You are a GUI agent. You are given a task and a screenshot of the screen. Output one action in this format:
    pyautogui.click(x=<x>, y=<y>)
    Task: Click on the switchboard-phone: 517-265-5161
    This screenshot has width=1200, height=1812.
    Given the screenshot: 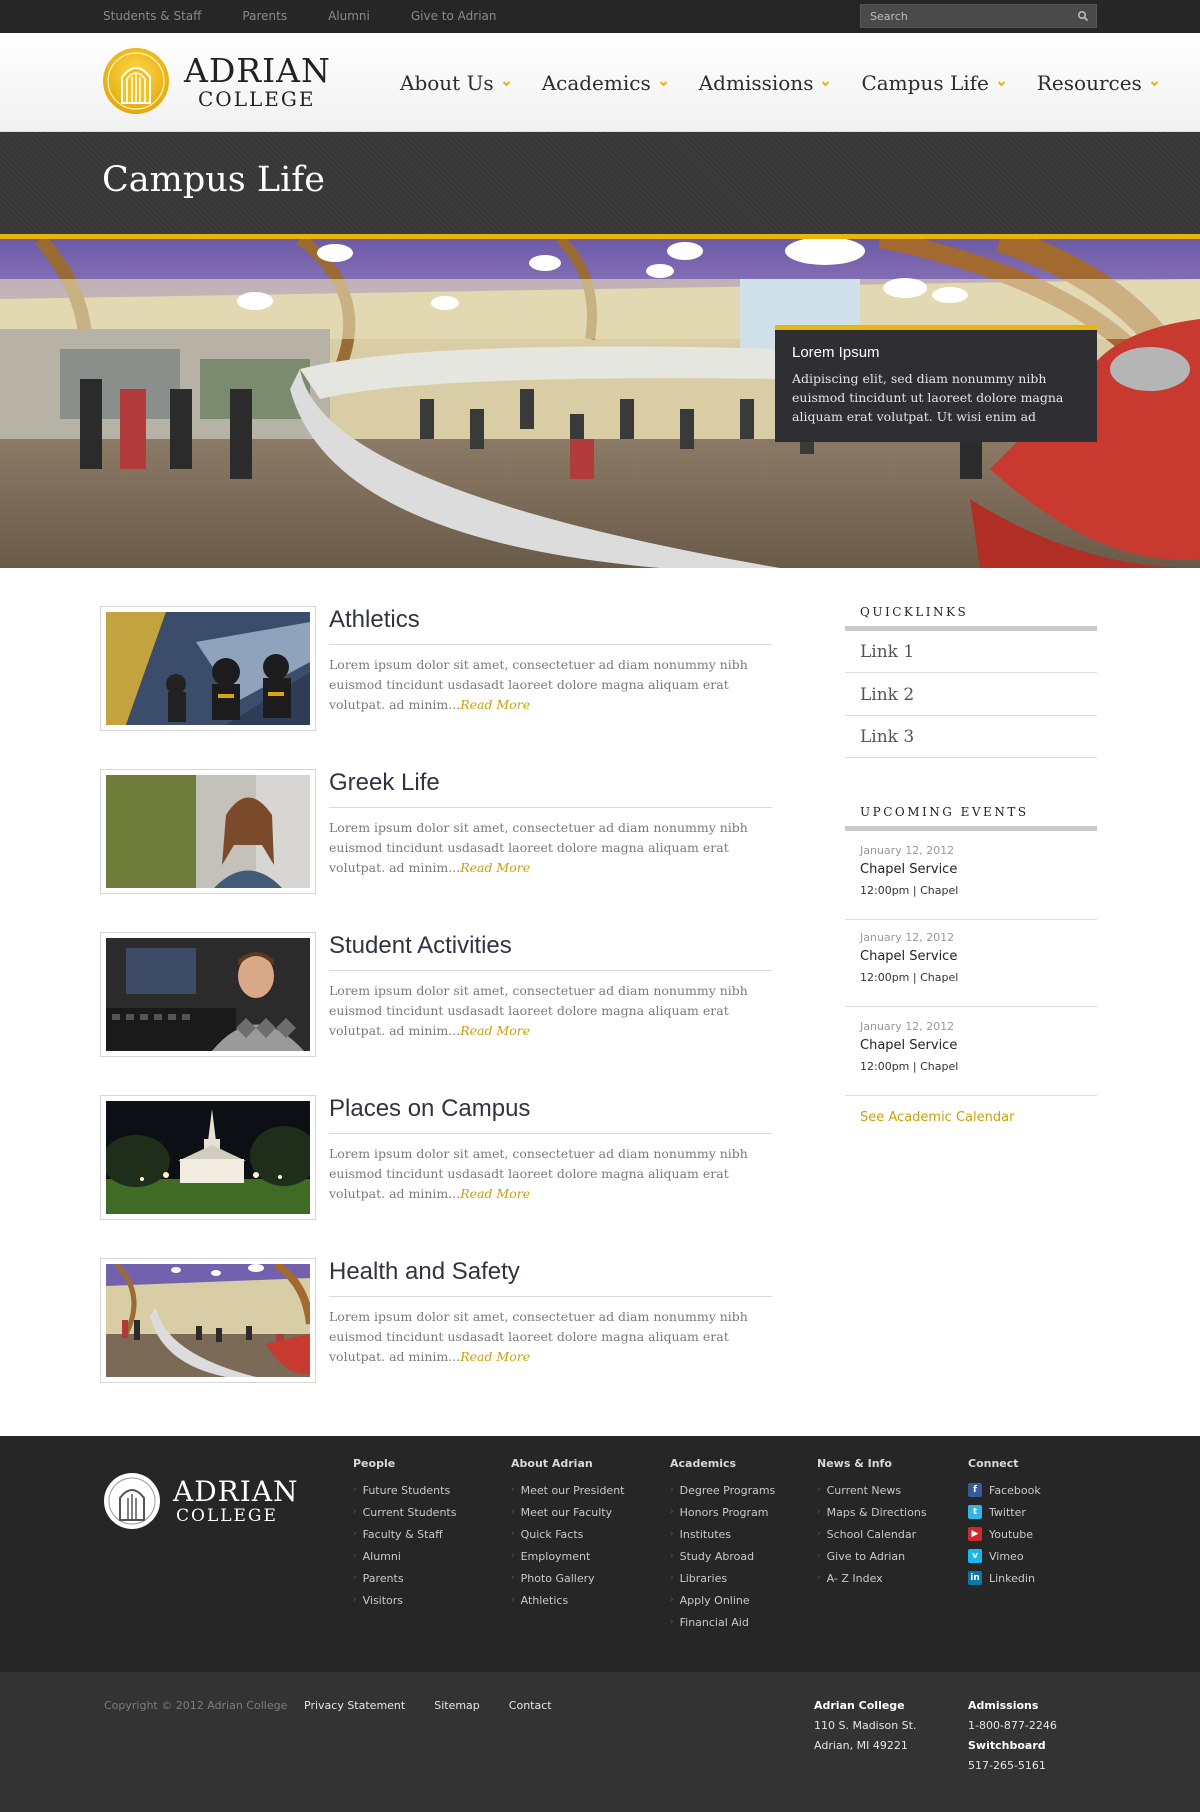 What is the action you would take?
    pyautogui.click(x=1012, y=1766)
    